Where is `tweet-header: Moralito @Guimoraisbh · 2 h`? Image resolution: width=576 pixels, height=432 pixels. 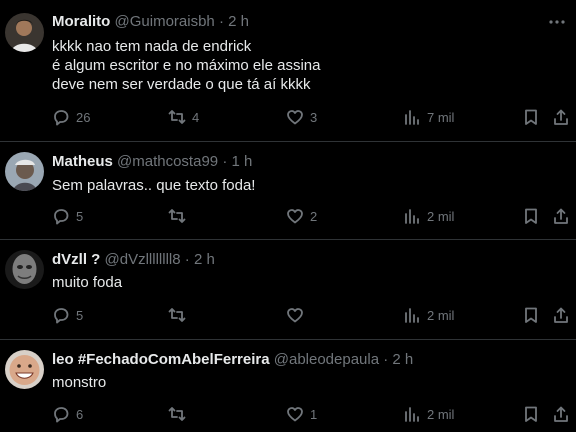
tweet-header: Moralito @Guimoraisbh · 2 h is located at coordinates (150, 22).